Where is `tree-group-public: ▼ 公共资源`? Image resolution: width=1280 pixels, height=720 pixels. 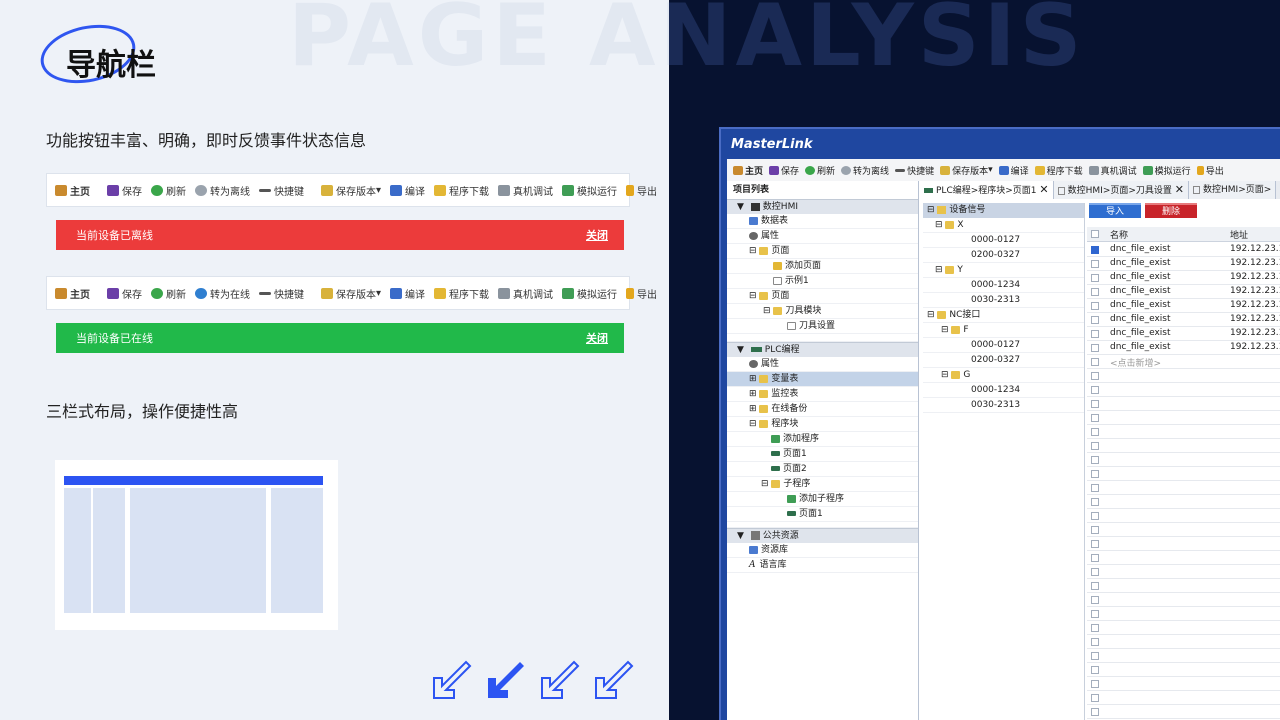 tree-group-public: ▼ 公共资源 is located at coordinates (822, 535).